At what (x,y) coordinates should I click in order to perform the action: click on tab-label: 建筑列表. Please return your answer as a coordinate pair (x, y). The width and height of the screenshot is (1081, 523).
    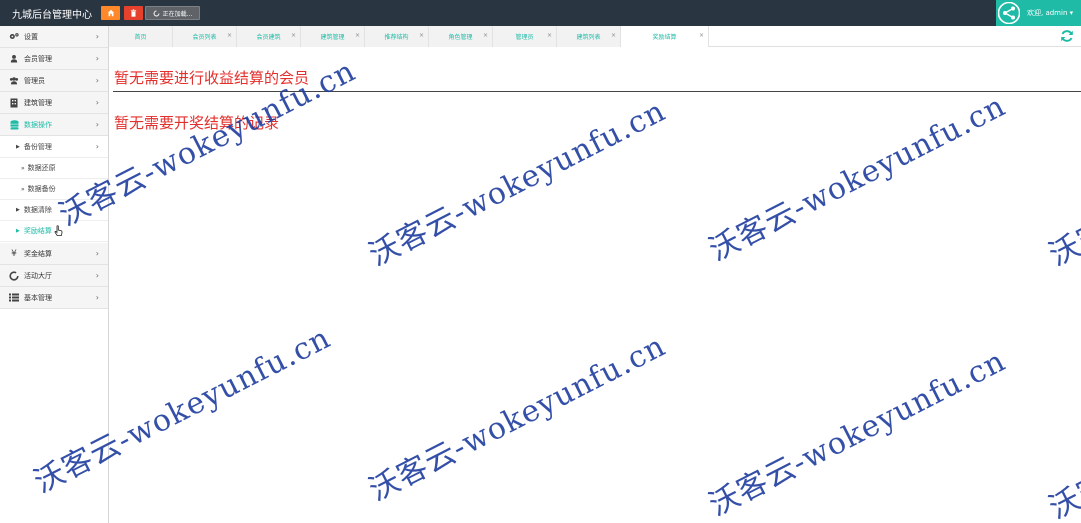
    Looking at the image, I should click on (588, 37).